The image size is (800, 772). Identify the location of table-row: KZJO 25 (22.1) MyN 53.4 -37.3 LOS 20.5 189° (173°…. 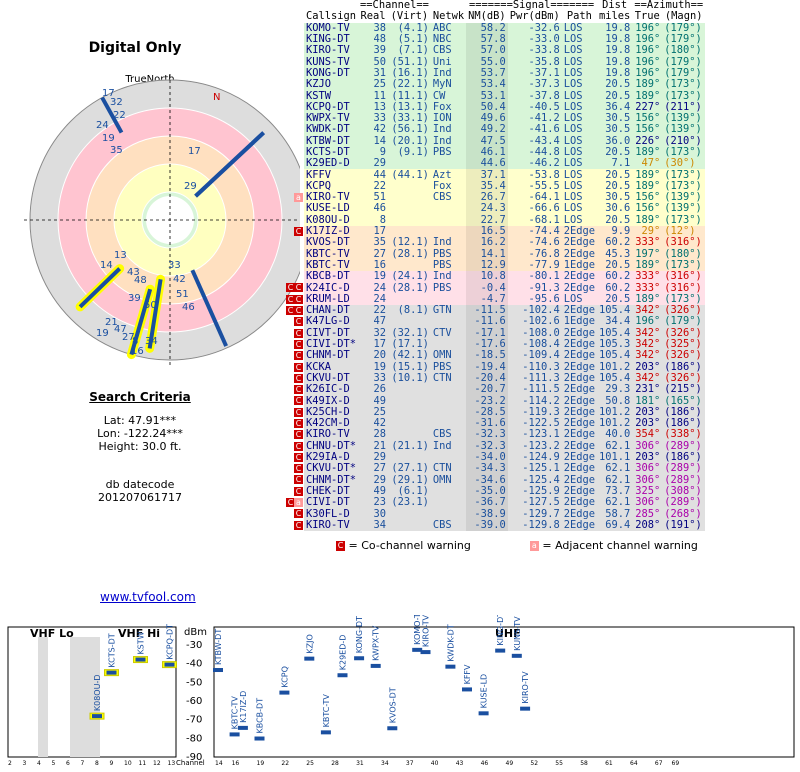
(505, 84).